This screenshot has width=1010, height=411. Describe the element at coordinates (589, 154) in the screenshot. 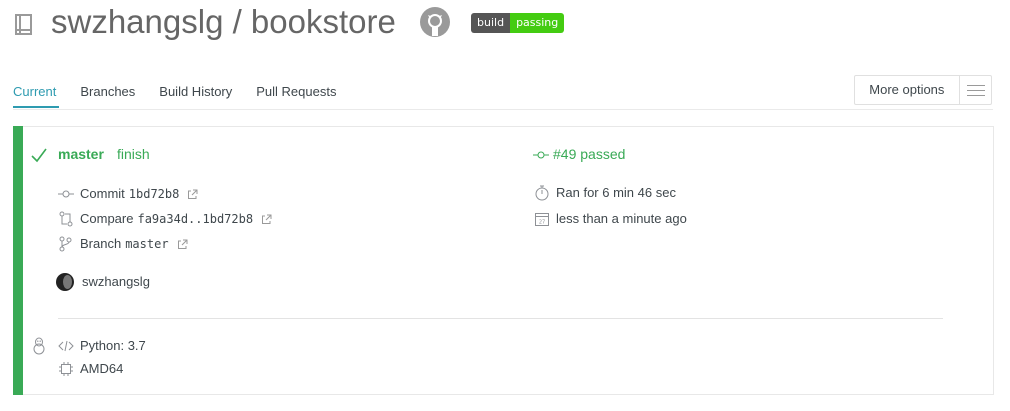

I see `build-number-label: #49 passed` at that location.